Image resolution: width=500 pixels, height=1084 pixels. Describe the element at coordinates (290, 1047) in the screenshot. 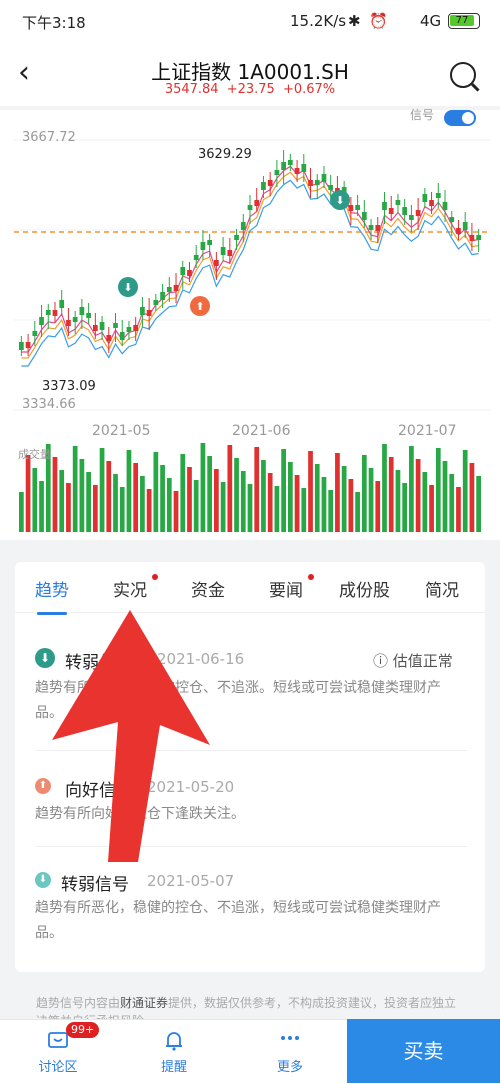

I see `more-button: 更多` at that location.